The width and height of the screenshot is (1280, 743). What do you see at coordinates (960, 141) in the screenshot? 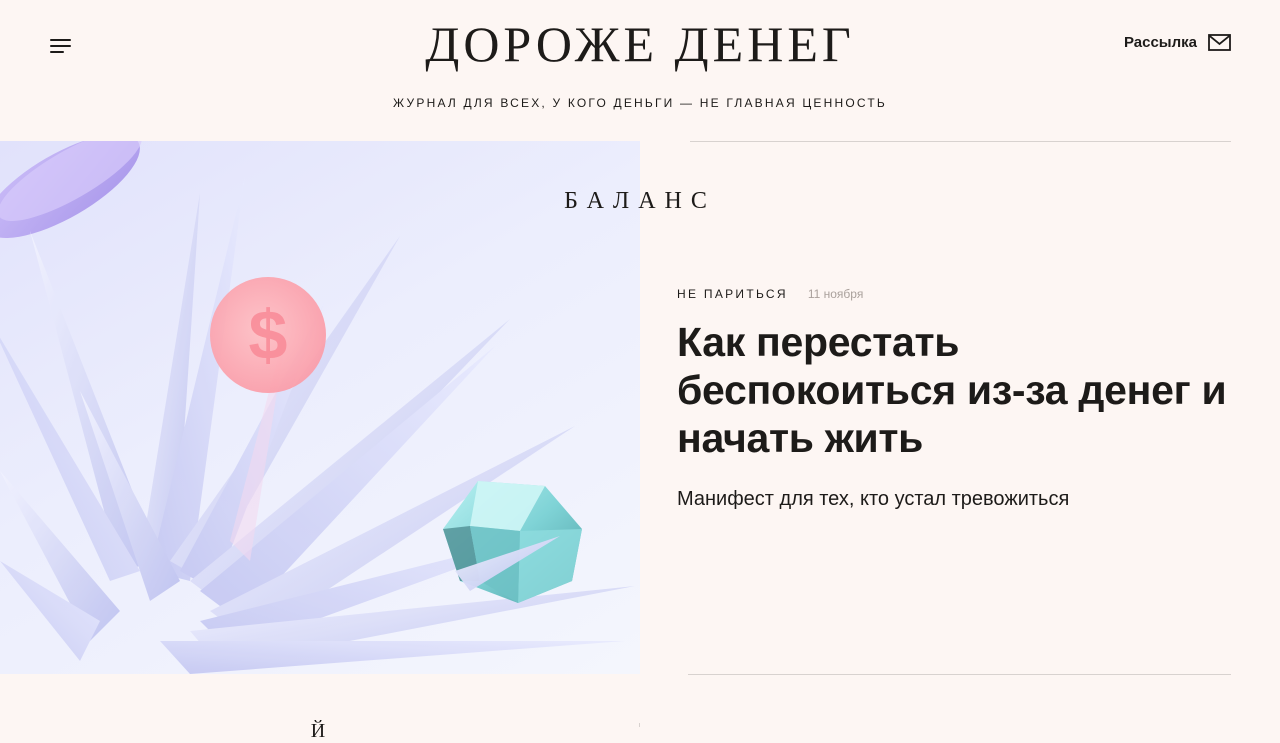
I see `divider-top` at bounding box center [960, 141].